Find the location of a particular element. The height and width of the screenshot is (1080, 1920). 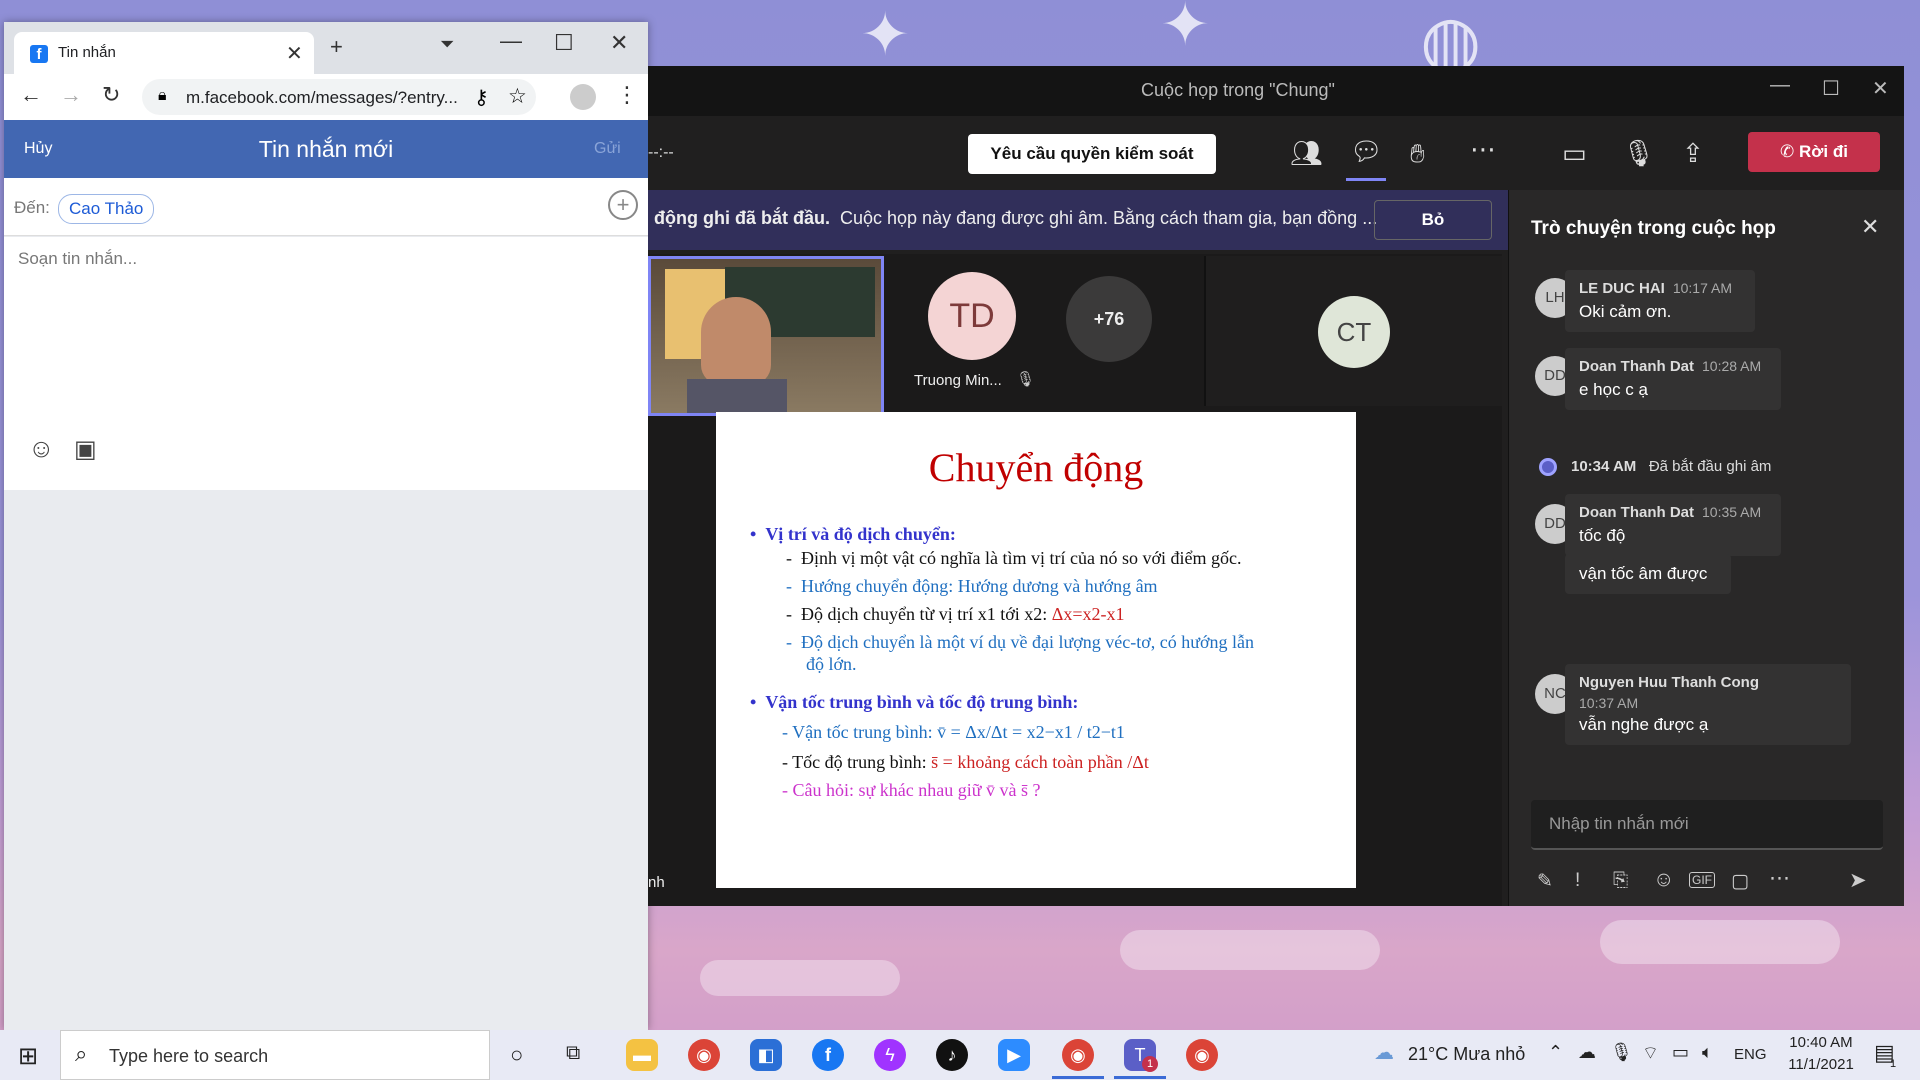

back-icon: ← is located at coordinates (31, 95).